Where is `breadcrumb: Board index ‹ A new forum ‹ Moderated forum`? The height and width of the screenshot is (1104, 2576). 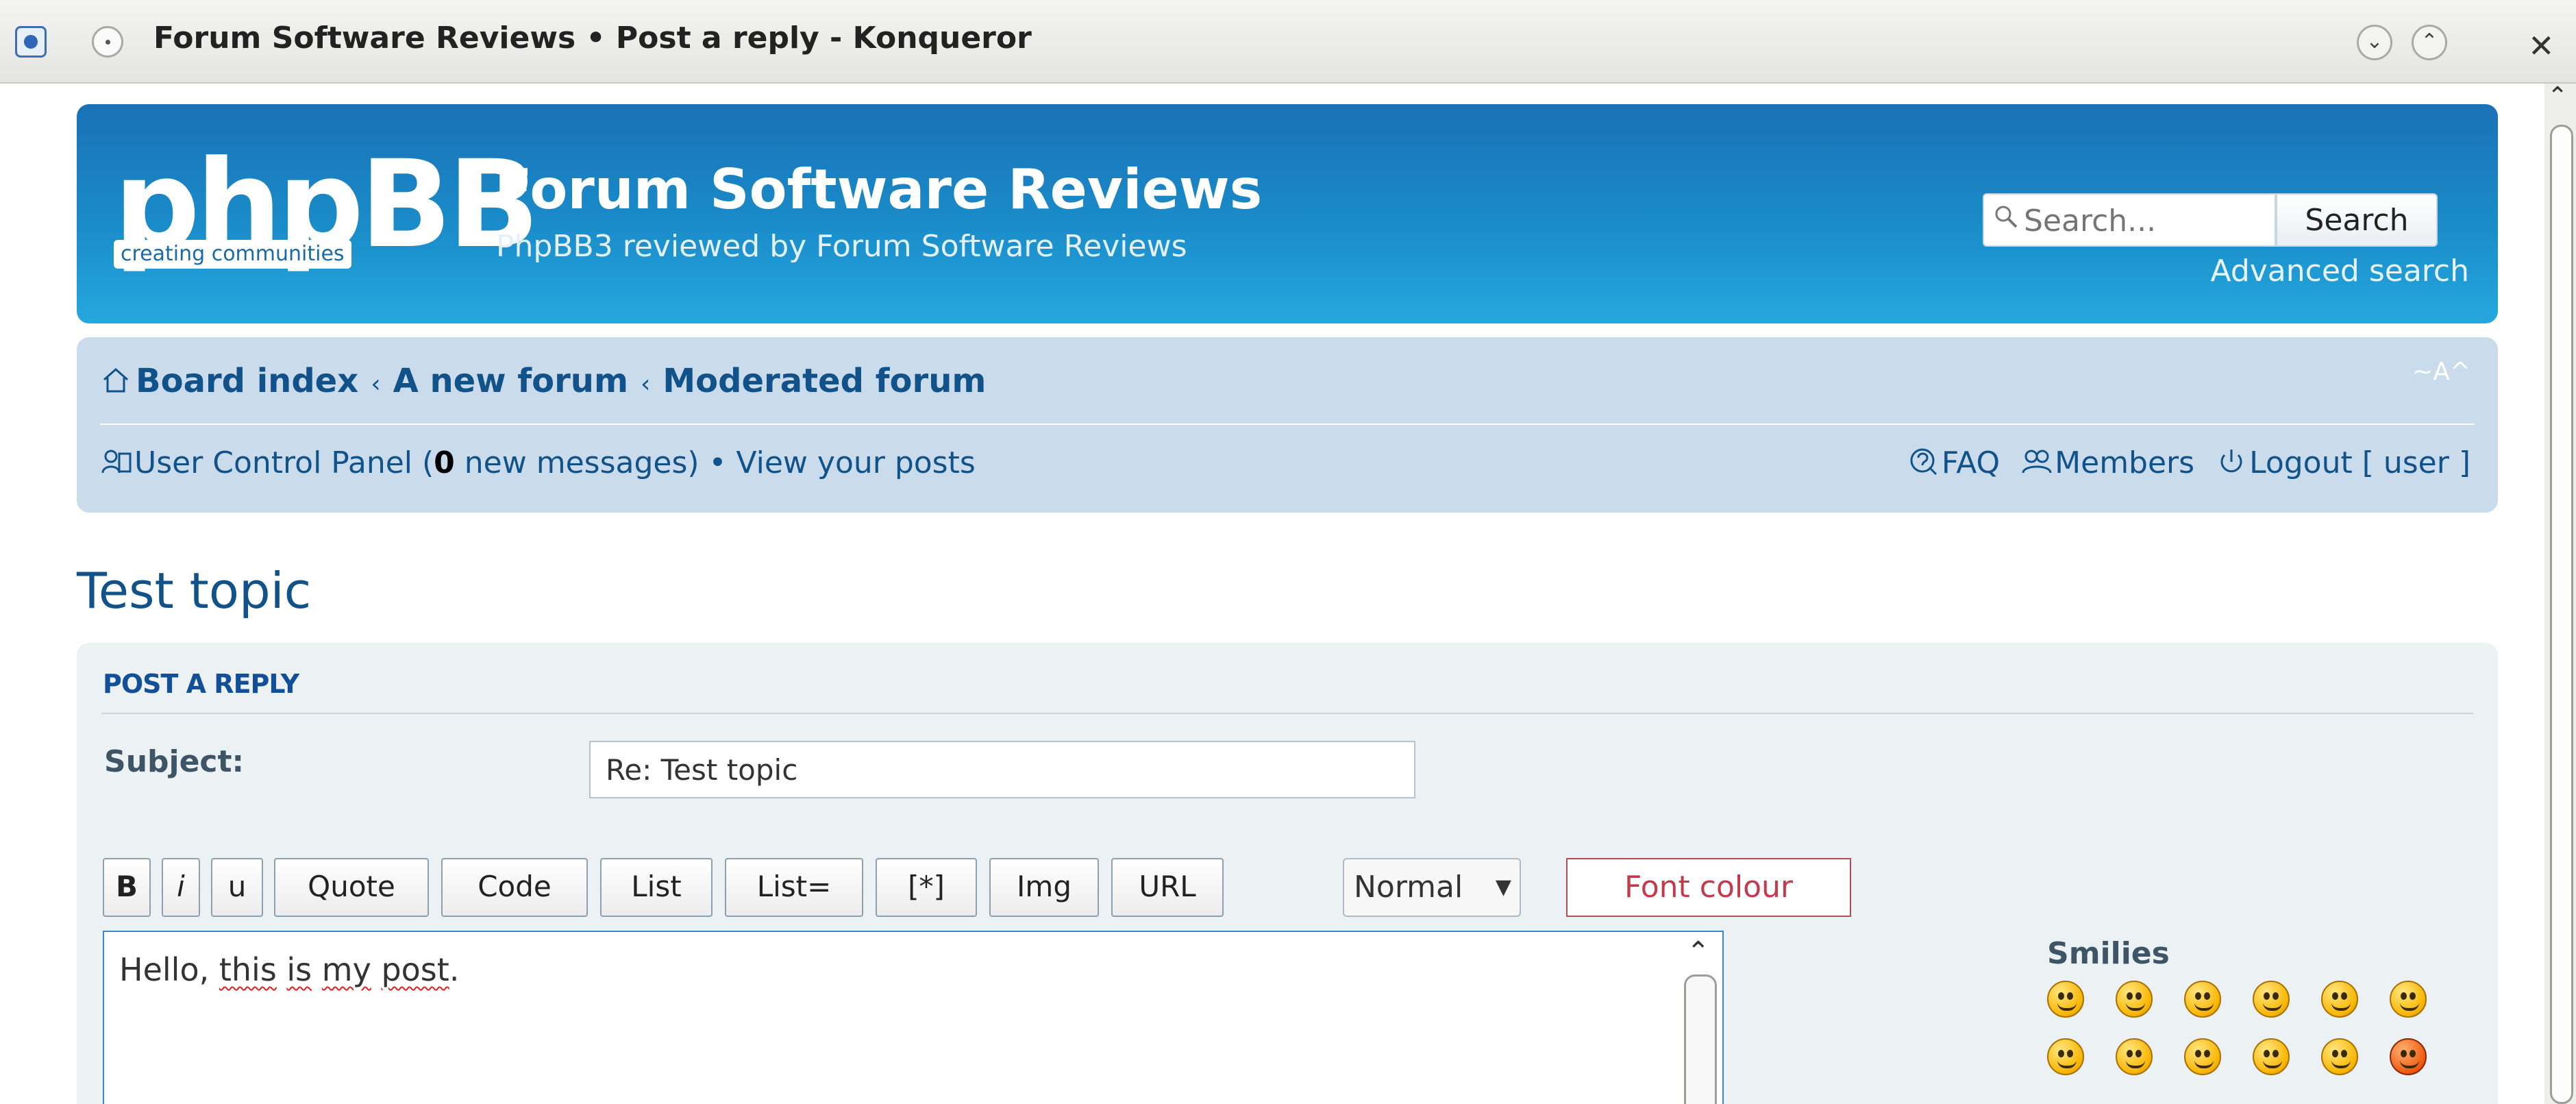
breadcrumb: Board index ‹ A new forum ‹ Moderated forum is located at coordinates (543, 381).